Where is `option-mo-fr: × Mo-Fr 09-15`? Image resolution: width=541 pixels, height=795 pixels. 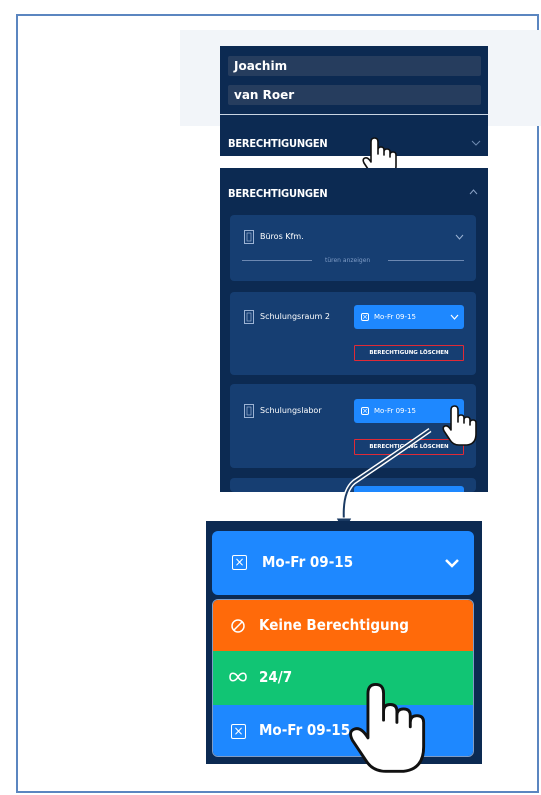
option-mo-fr: × Mo-Fr 09-15 is located at coordinates (343, 730).